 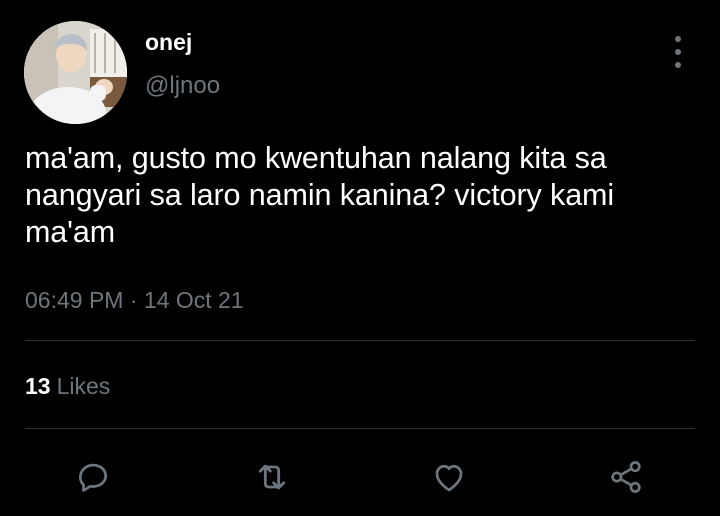 I want to click on likes-count: 13, so click(x=38, y=386).